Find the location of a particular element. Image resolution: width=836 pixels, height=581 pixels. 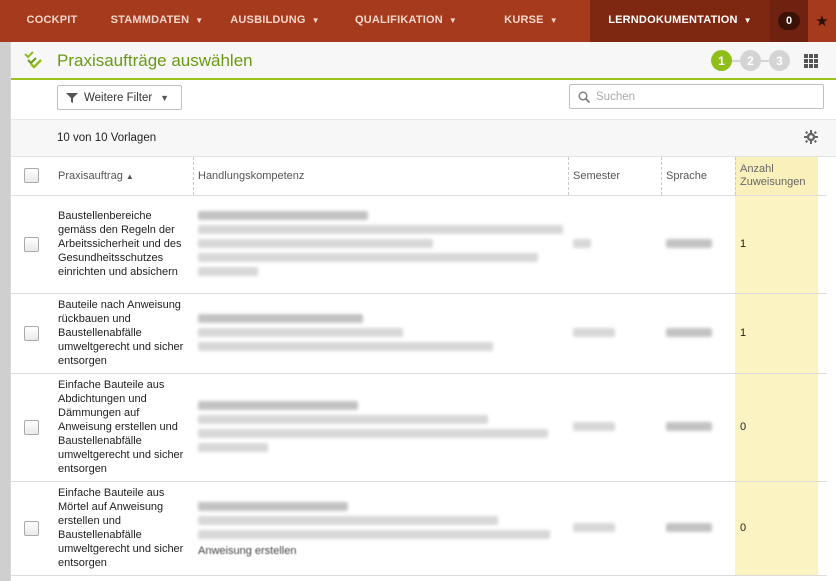

select-all-checkbox is located at coordinates (31, 176).